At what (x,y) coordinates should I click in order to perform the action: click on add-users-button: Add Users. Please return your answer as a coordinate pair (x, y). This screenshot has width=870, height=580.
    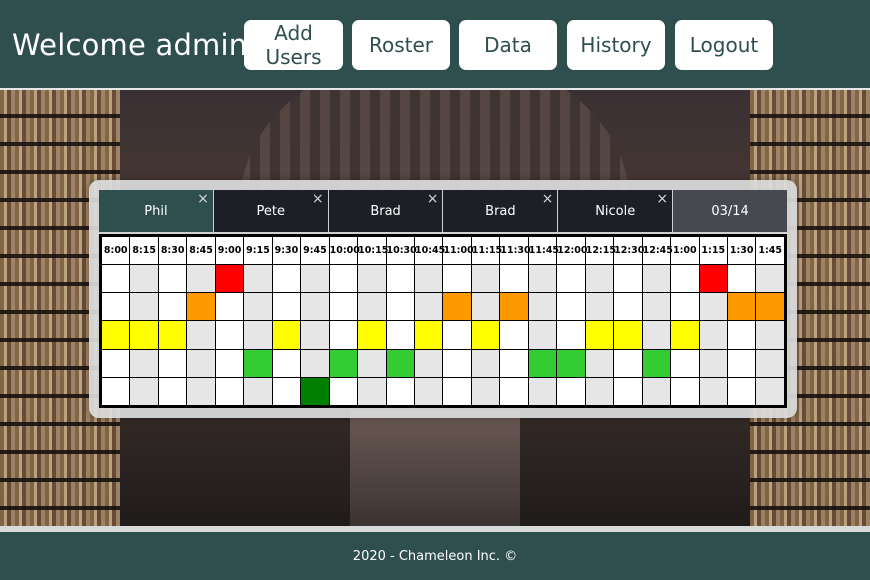
    Looking at the image, I should click on (293, 45).